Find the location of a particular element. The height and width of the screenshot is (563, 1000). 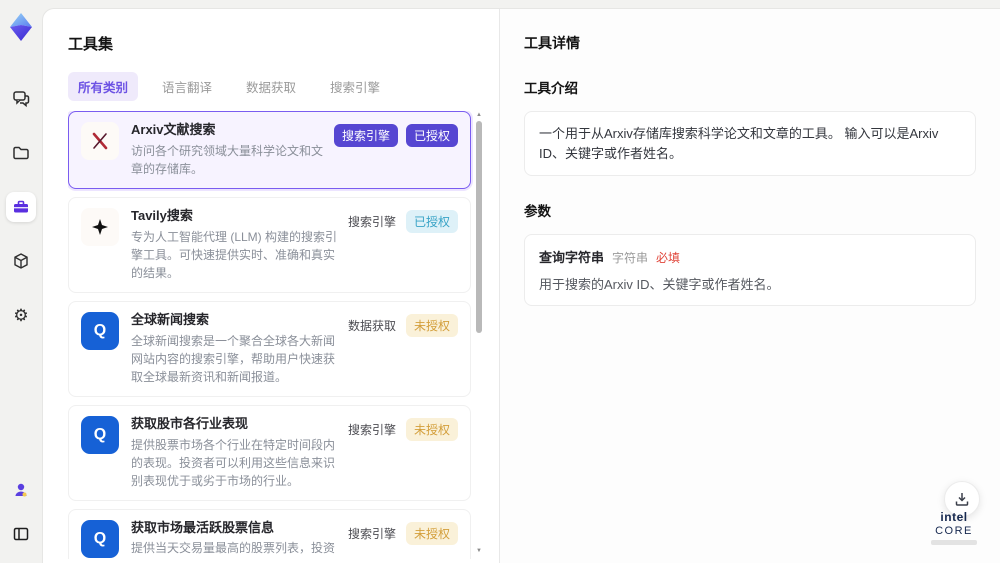

param-description: 用于搜索的Arxiv ID、关键字或作者姓名。 is located at coordinates (659, 284).